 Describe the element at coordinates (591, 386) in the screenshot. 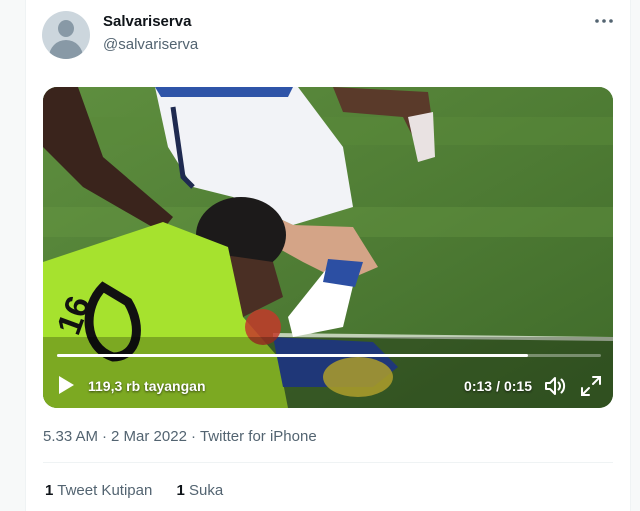

I see `fullscreen-icon` at that location.